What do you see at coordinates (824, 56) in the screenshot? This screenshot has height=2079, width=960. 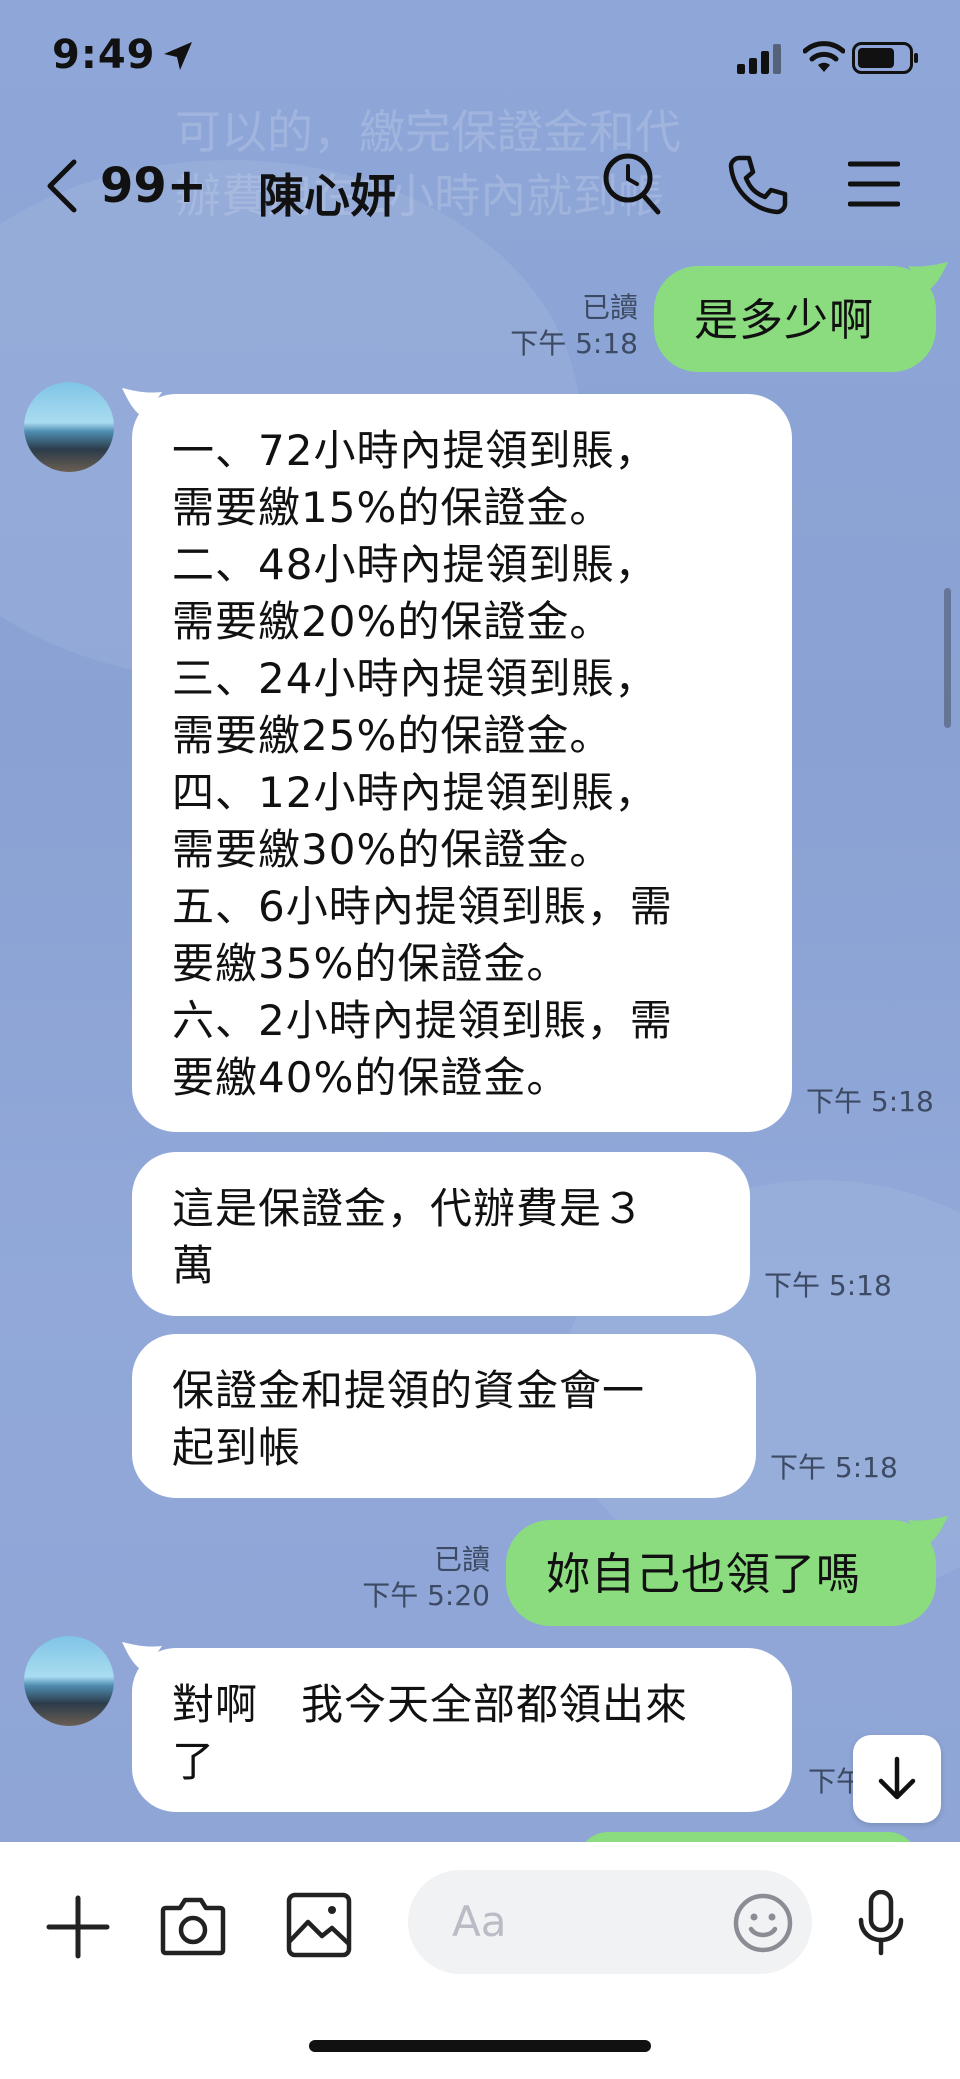 I see `wifi-icon` at bounding box center [824, 56].